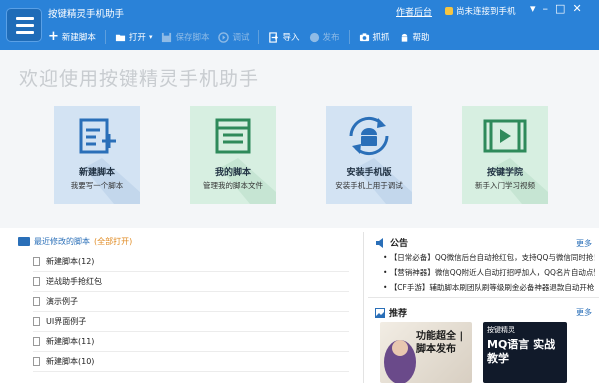 The height and width of the screenshot is (383, 599). I want to click on notice-more-link: 更多, so click(584, 243).